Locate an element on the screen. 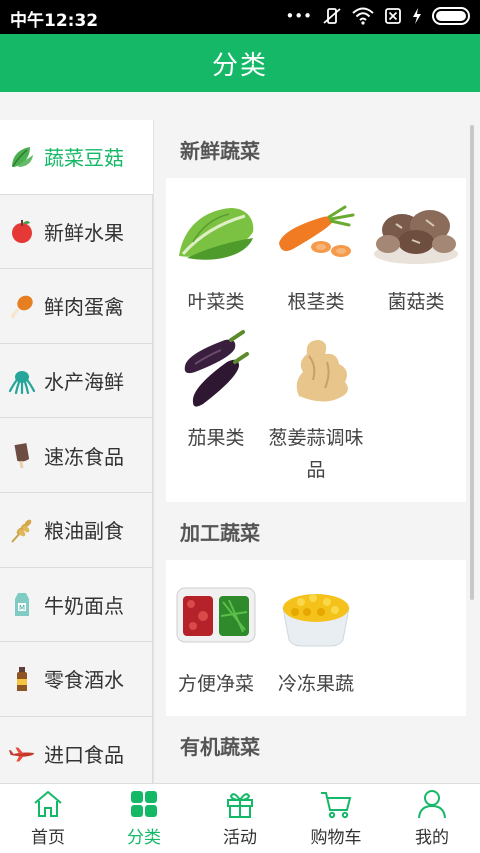 This screenshot has width=480, height=853. battery-icon is located at coordinates (451, 16).